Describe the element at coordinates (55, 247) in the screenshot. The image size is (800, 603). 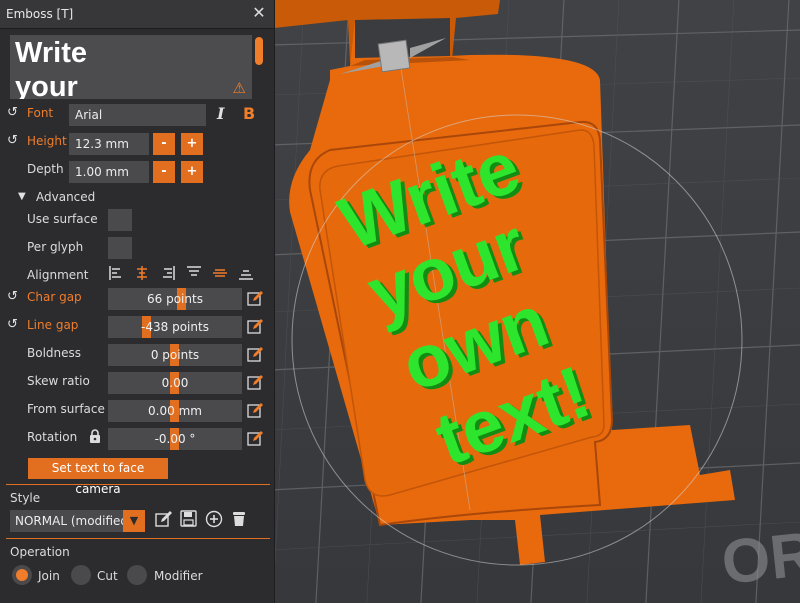
I see `per-glyph-label: Per glyph` at that location.